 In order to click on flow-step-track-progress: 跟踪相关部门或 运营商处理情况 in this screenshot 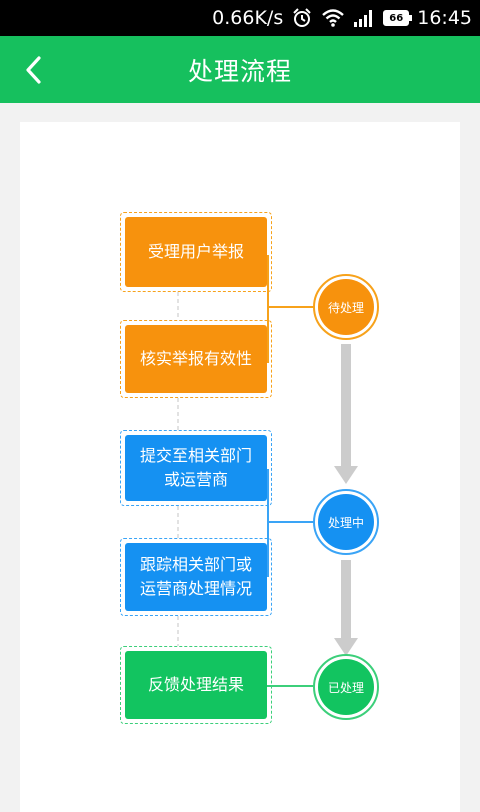, I will do `click(196, 577)`.